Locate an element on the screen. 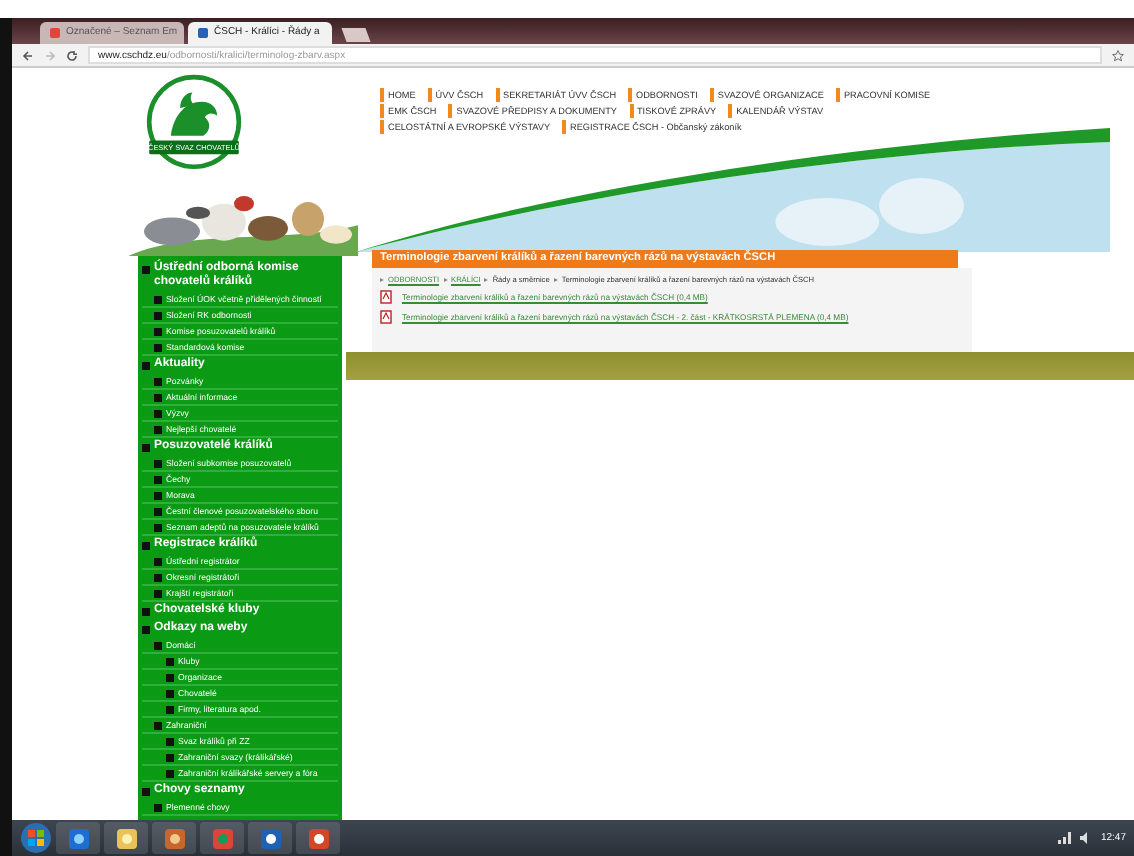  reload-icon is located at coordinates (72, 55).